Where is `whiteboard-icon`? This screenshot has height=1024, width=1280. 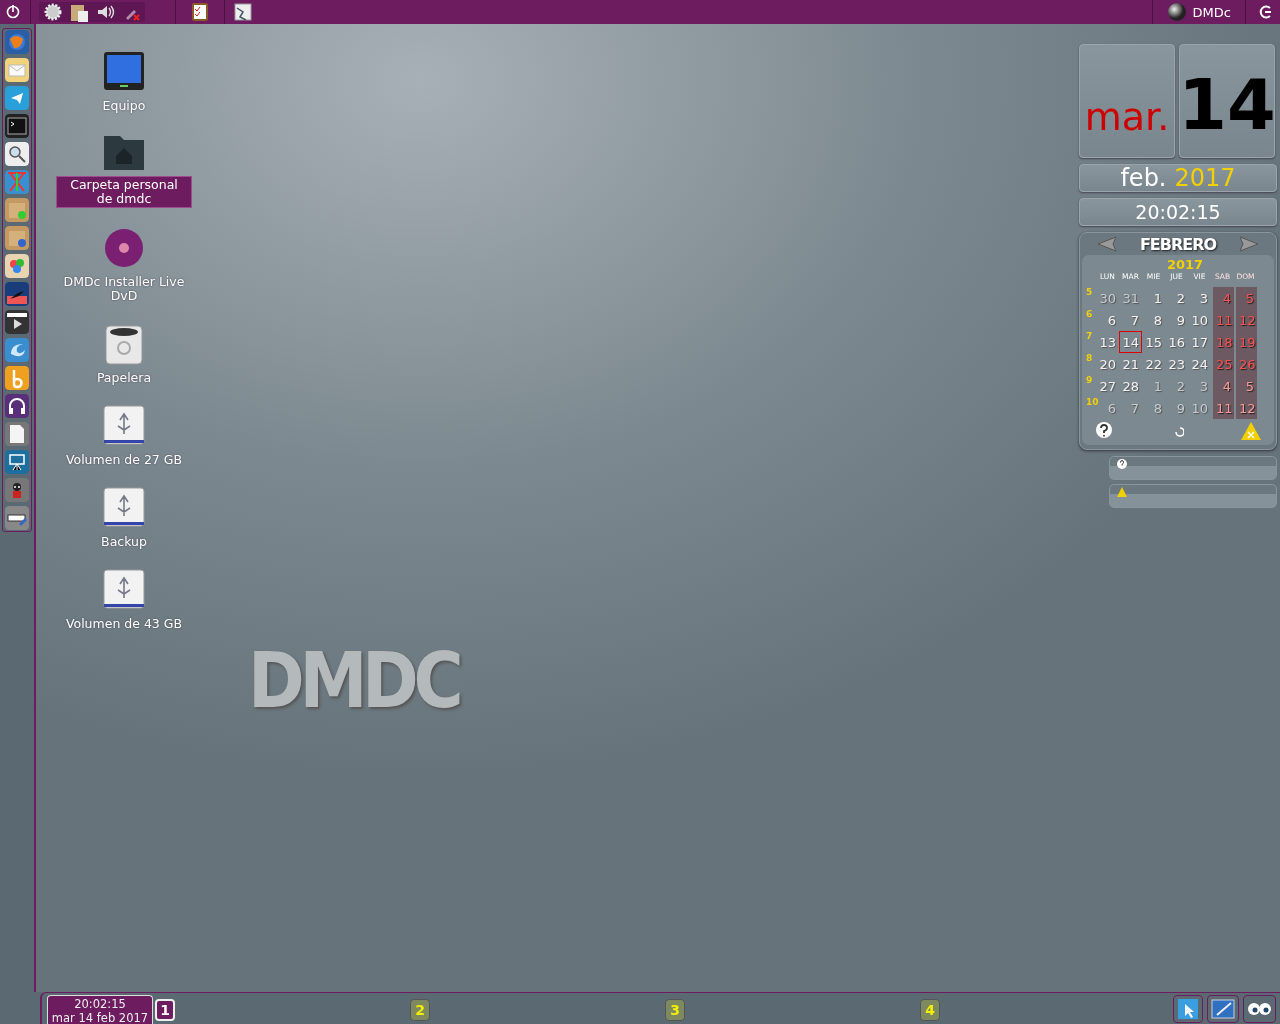 whiteboard-icon is located at coordinates (17, 462).